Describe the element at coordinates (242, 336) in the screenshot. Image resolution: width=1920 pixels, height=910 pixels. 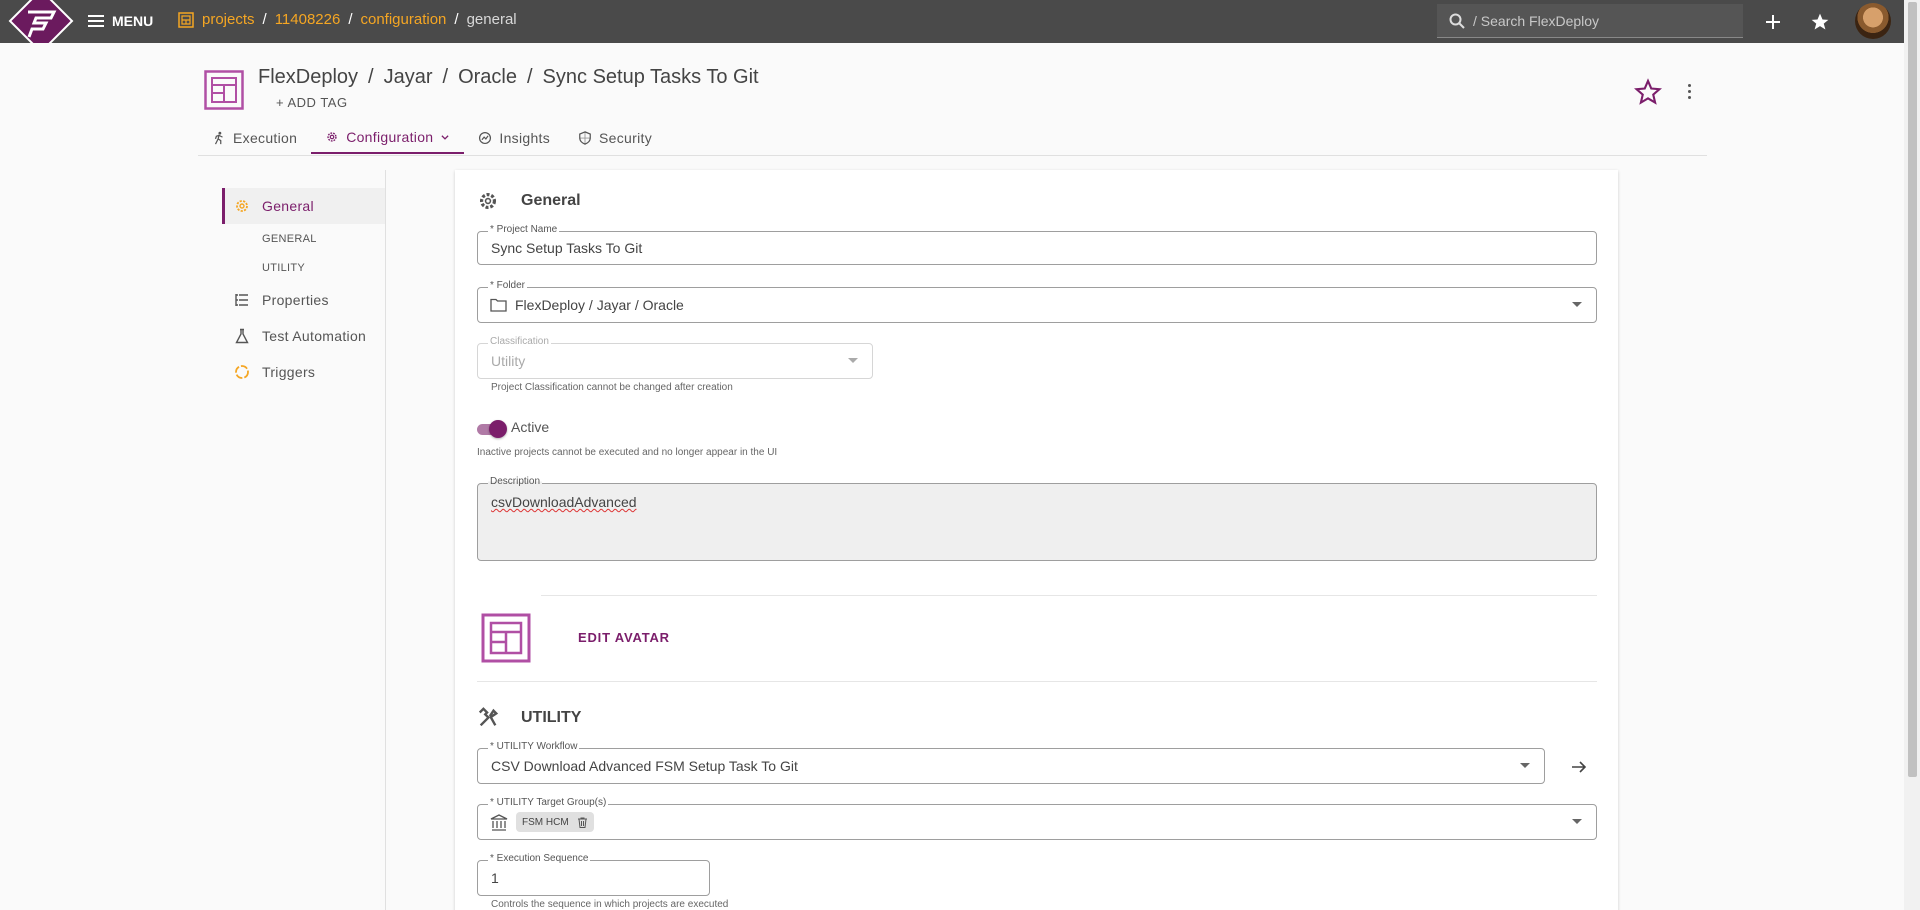
I see `flask-icon` at that location.